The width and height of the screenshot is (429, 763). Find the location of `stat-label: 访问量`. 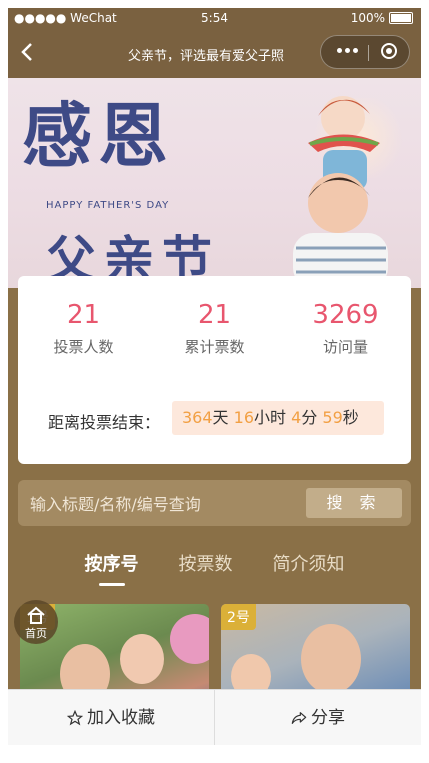

stat-label: 访问量 is located at coordinates (345, 347).